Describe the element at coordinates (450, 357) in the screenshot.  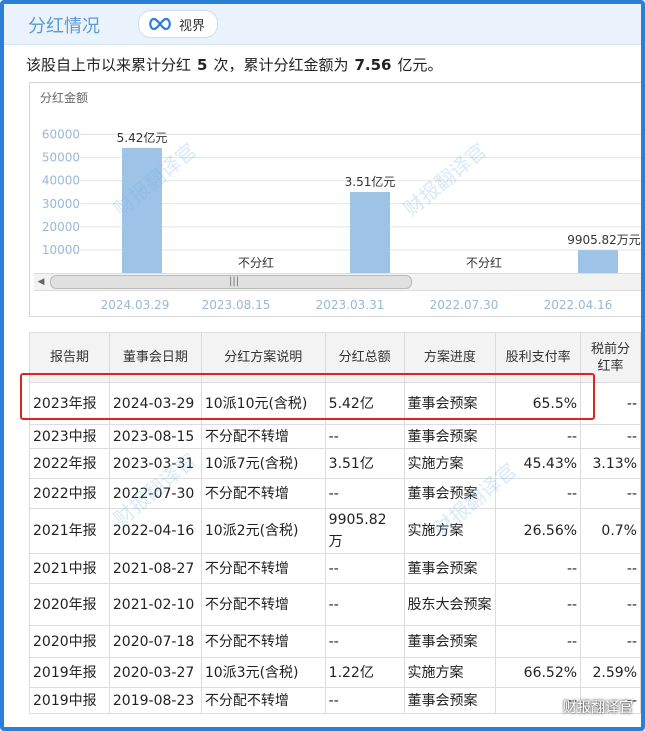
I see `col-progress: 方案进度` at that location.